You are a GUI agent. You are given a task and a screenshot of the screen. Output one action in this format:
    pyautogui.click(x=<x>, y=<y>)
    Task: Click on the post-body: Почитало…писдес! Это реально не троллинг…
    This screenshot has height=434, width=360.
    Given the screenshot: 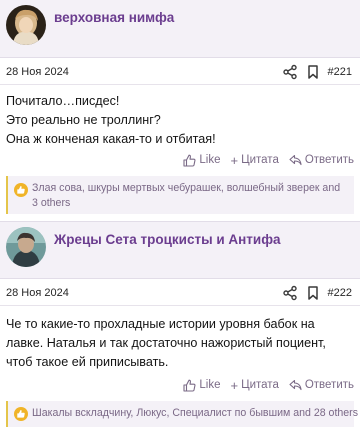 What is the action you would take?
    pyautogui.click(x=179, y=120)
    